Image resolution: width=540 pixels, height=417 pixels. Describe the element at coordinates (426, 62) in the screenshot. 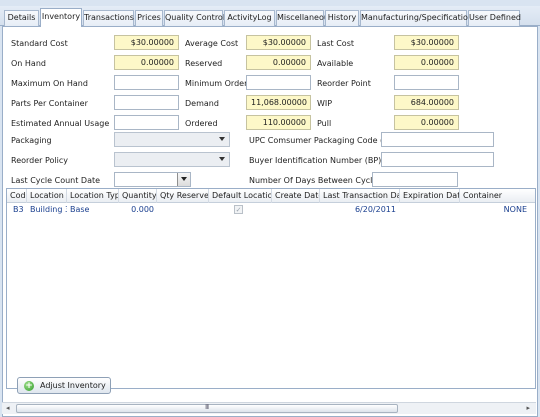

I see `available-field: 0.00000` at that location.